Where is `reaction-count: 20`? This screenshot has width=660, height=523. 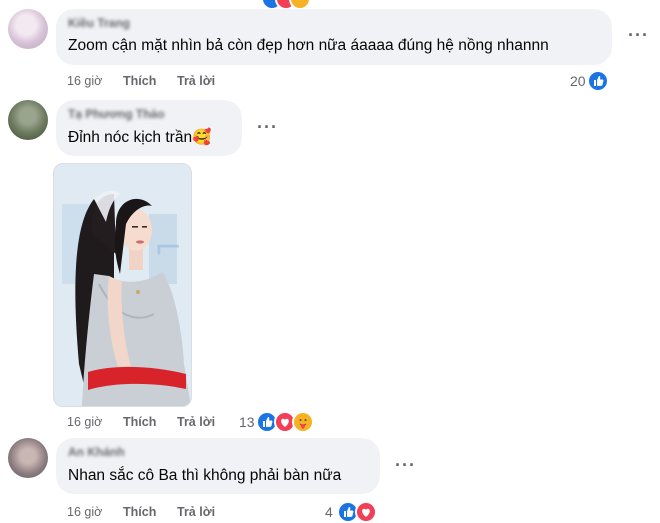 reaction-count: 20 is located at coordinates (578, 81).